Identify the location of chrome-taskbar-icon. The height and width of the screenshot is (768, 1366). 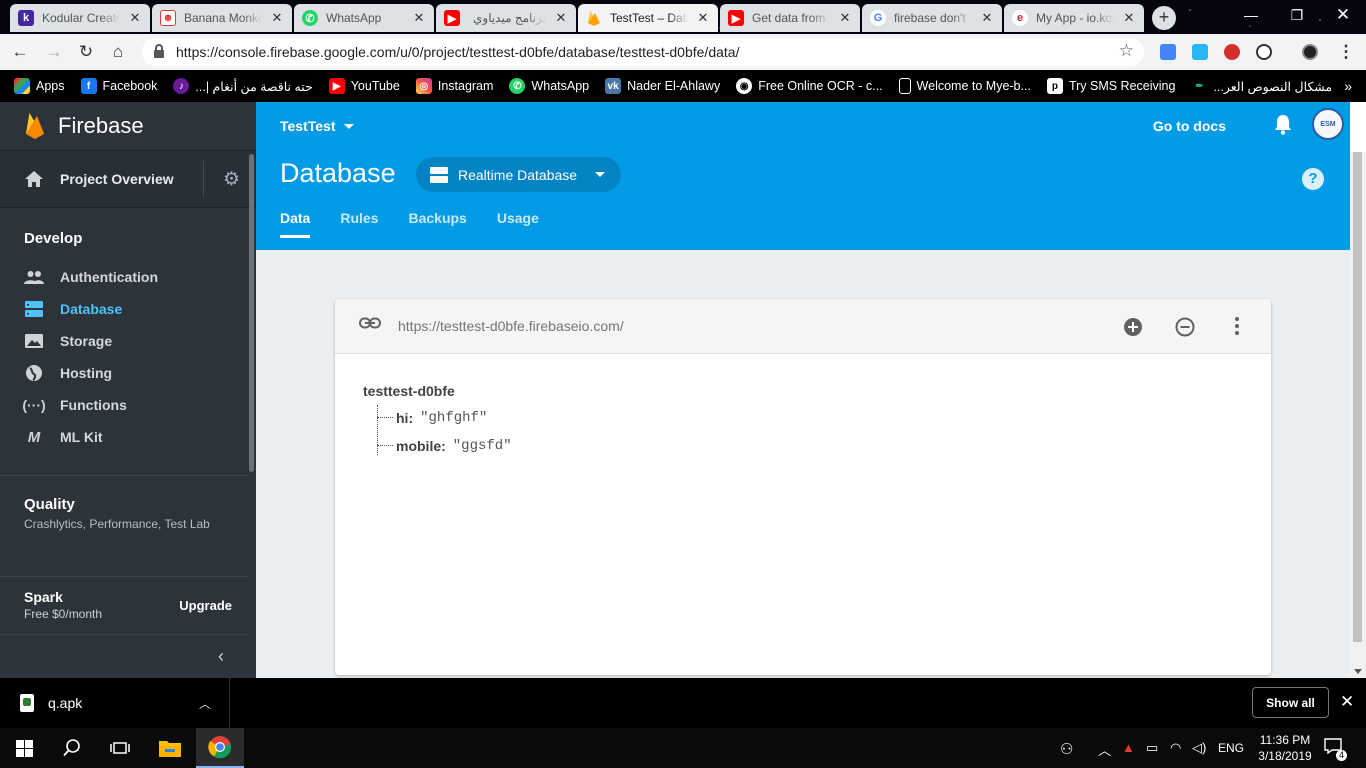
(220, 748).